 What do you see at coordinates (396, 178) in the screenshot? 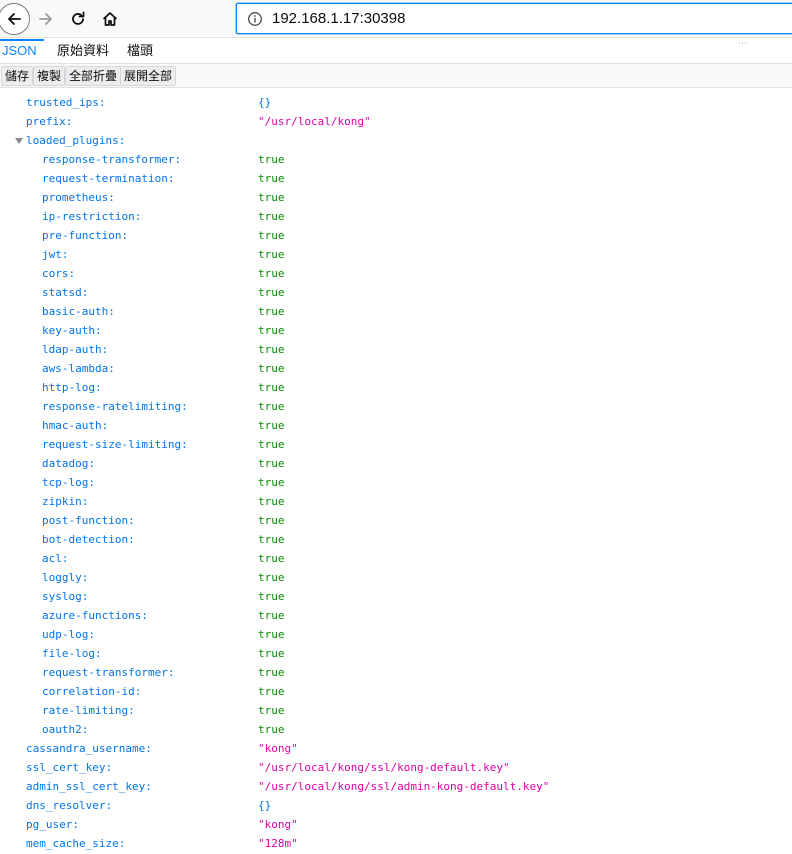
I see `tree-row: request-termination: true` at bounding box center [396, 178].